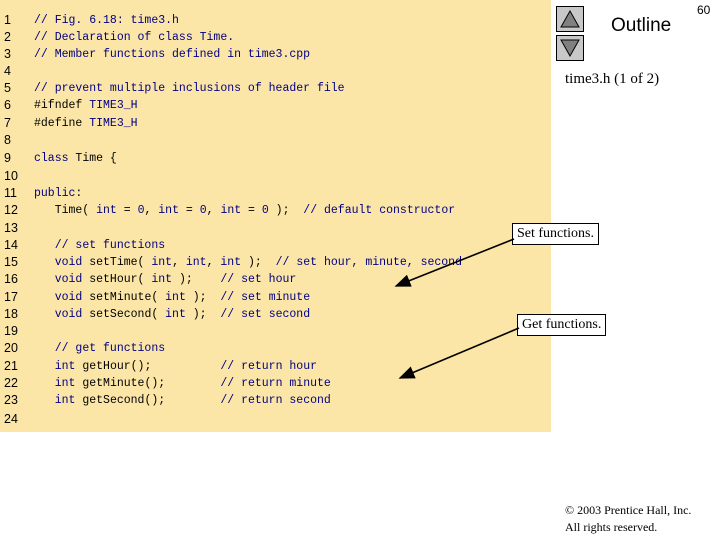 The image size is (720, 540). What do you see at coordinates (459, 353) in the screenshot?
I see `get-functions-arrow` at bounding box center [459, 353].